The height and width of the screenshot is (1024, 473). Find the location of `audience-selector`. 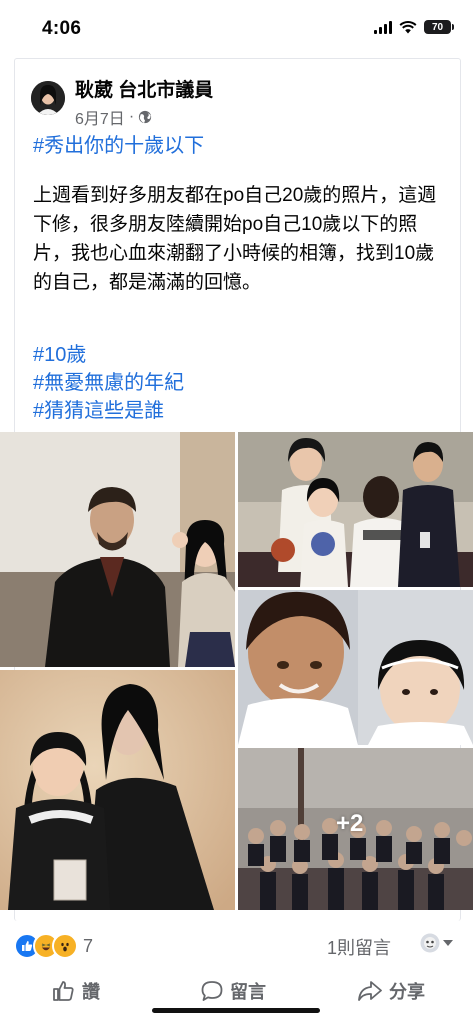

audience-selector is located at coordinates (436, 943).